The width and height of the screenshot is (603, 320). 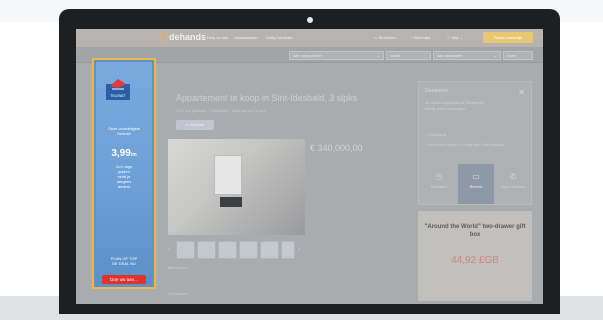 I want to click on save-label: Bewaar, so click(x=197, y=124).